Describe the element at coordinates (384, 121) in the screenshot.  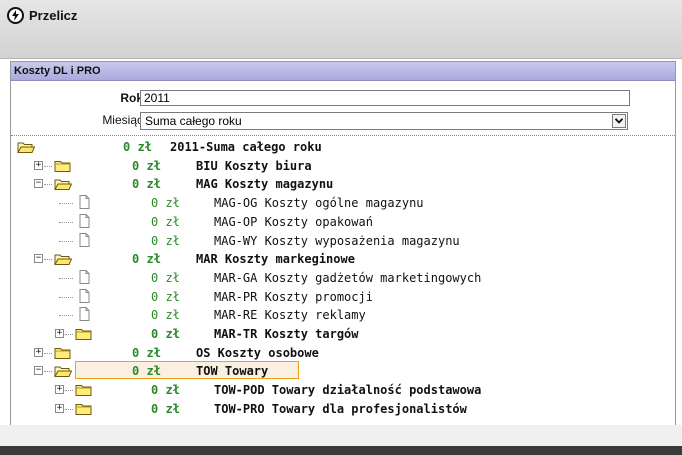
I see `miesiac-select: Suma całego roku` at that location.